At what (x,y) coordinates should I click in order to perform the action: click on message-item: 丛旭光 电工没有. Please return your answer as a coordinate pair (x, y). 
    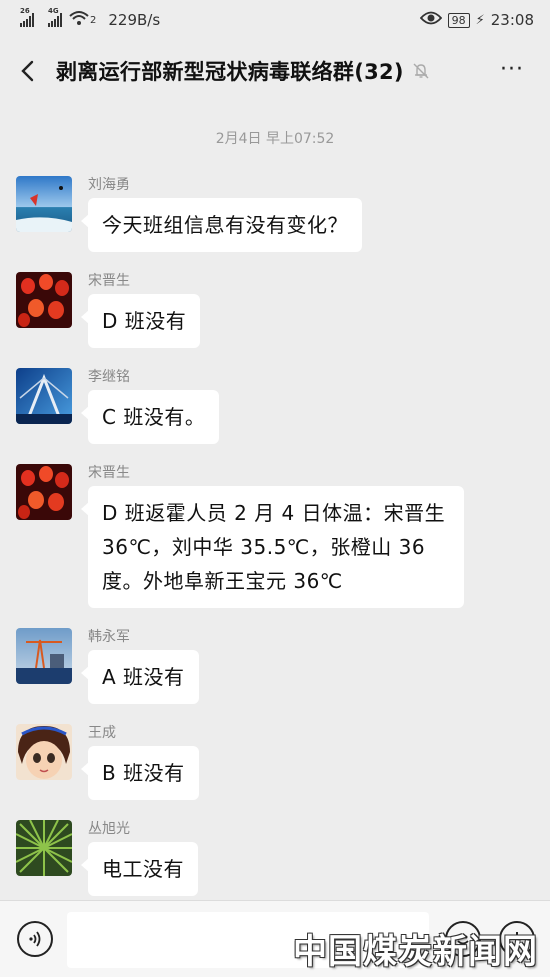
    Looking at the image, I should click on (107, 858).